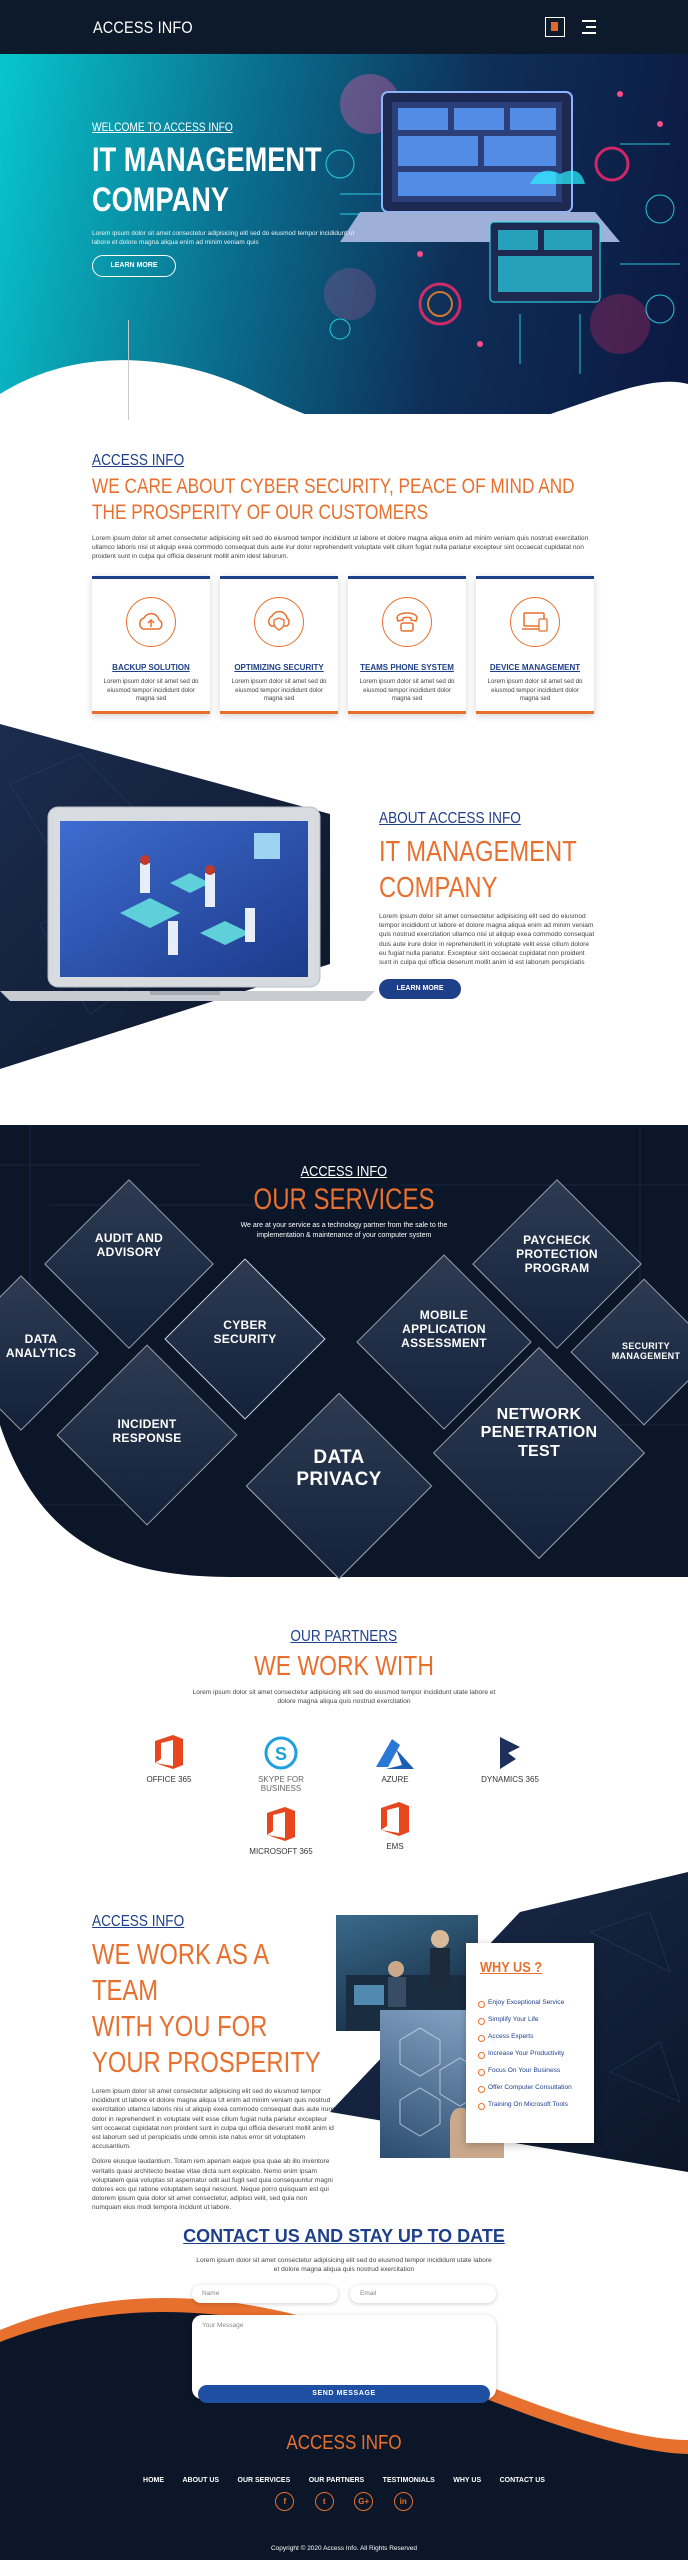 Image resolution: width=688 pixels, height=2560 pixels. Describe the element at coordinates (344, 1636) in the screenshot. I see `partners-kicker: OUR PARTNERS` at that location.